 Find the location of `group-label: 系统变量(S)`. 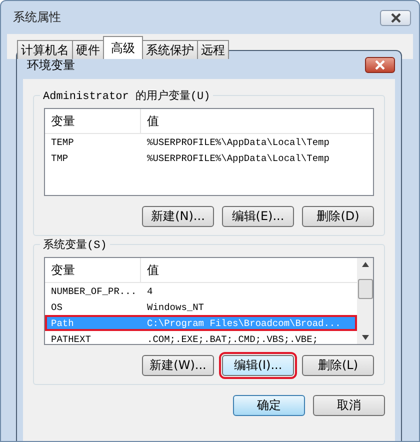

group-label: 系统变量(S) is located at coordinates (75, 244).